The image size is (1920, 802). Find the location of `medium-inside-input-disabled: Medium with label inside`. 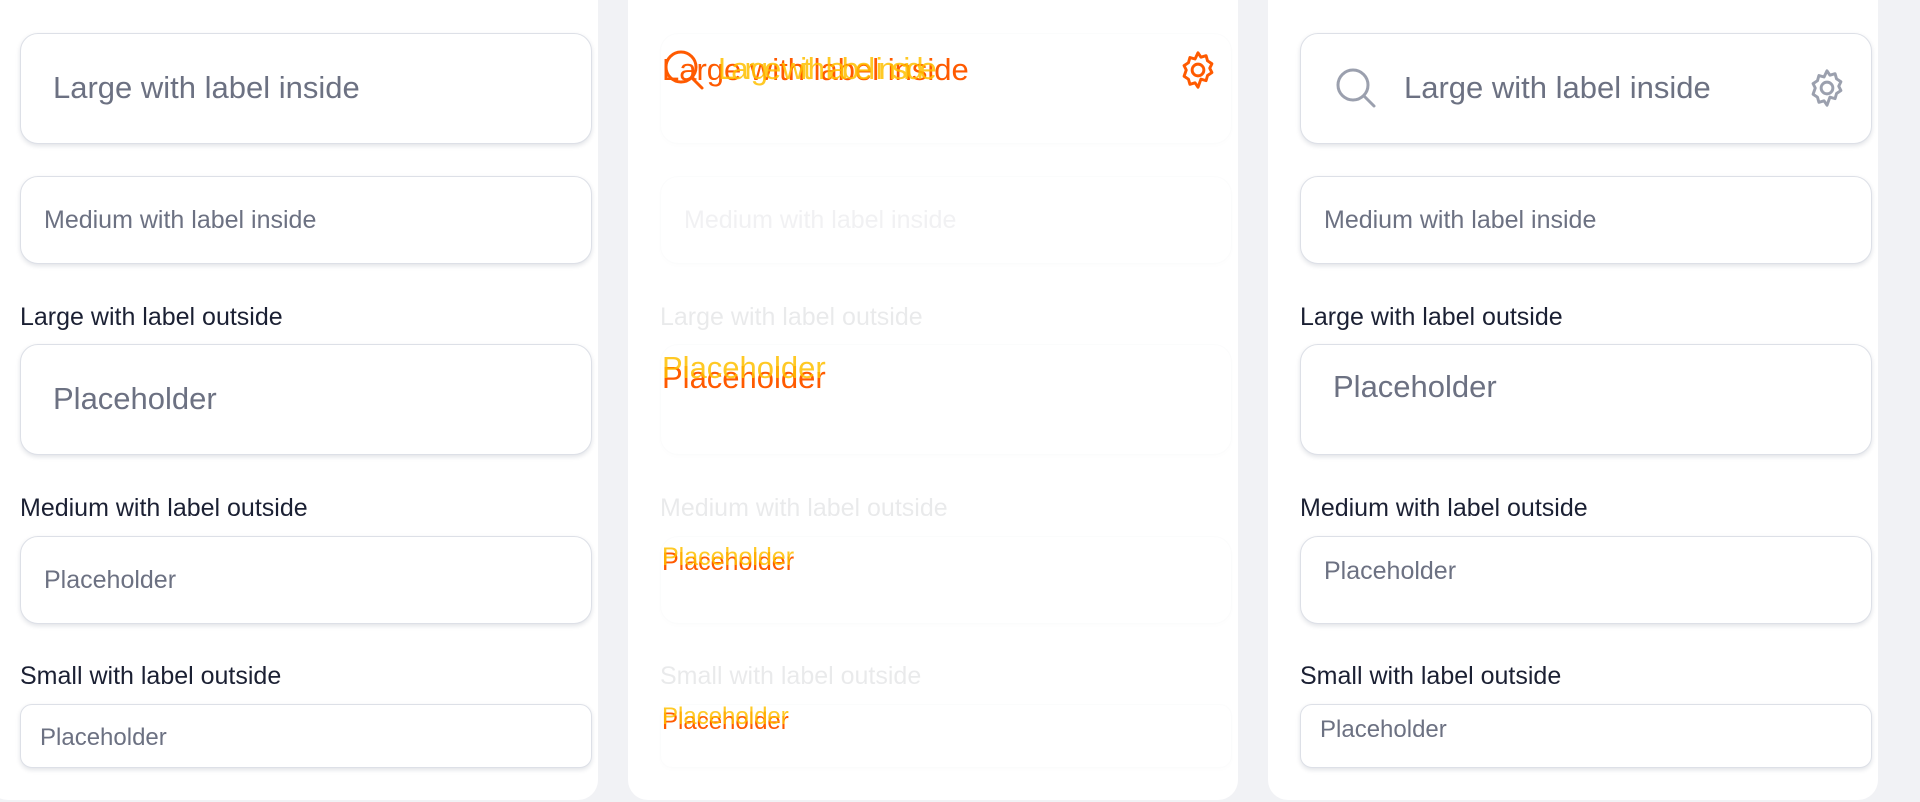

medium-inside-input-disabled: Medium with label inside is located at coordinates (946, 220).